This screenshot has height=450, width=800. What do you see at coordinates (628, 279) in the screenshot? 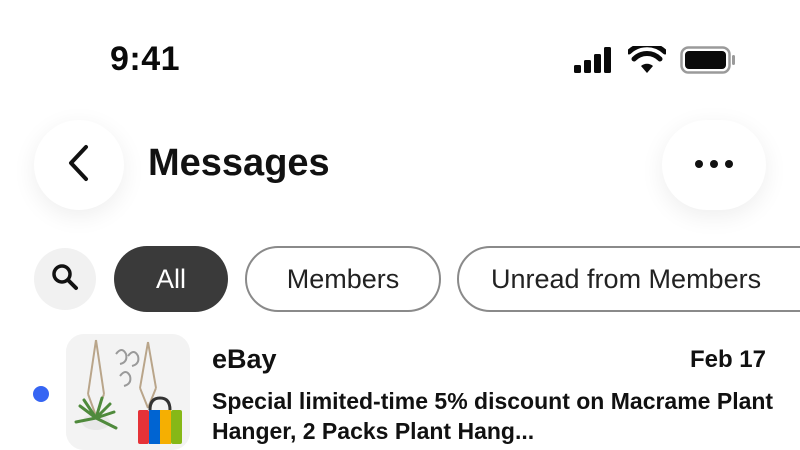
I see `filter-chip-unread-from-members: Unread from Members` at bounding box center [628, 279].